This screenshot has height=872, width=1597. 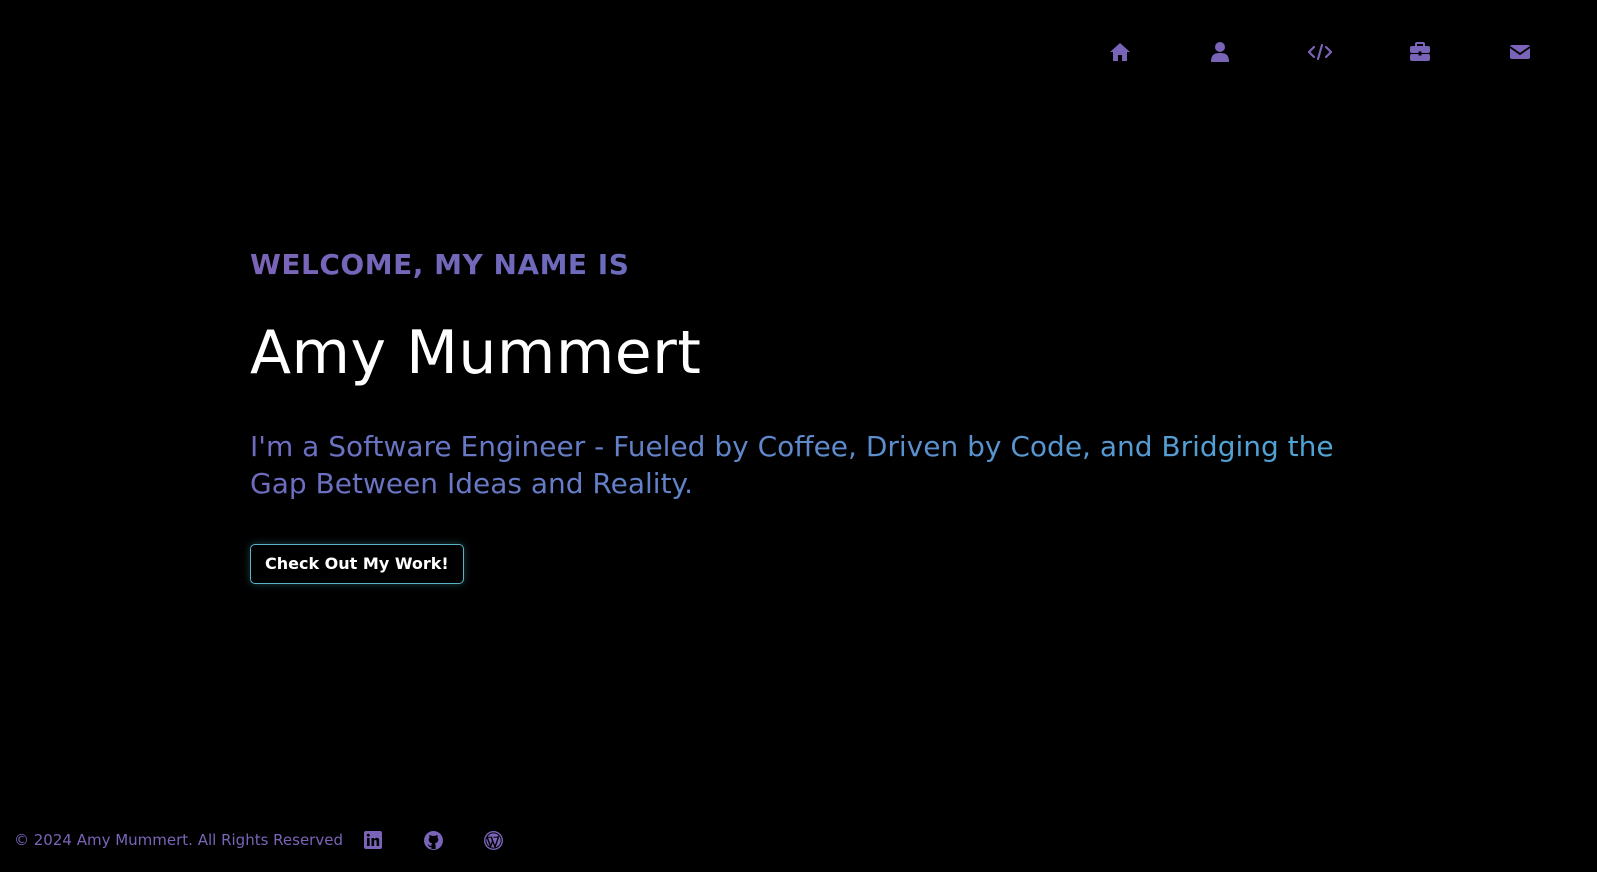 What do you see at coordinates (800, 265) in the screenshot?
I see `greeting-text: WELCOME, MY NAME IS` at bounding box center [800, 265].